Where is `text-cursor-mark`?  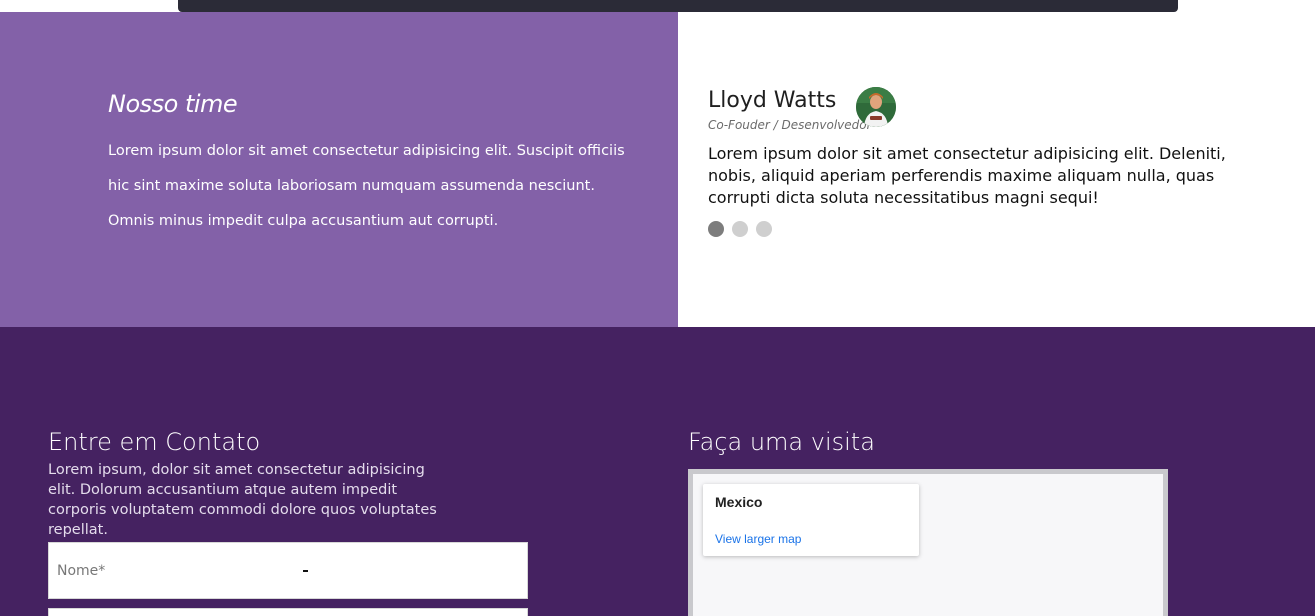
text-cursor-mark is located at coordinates (305, 571).